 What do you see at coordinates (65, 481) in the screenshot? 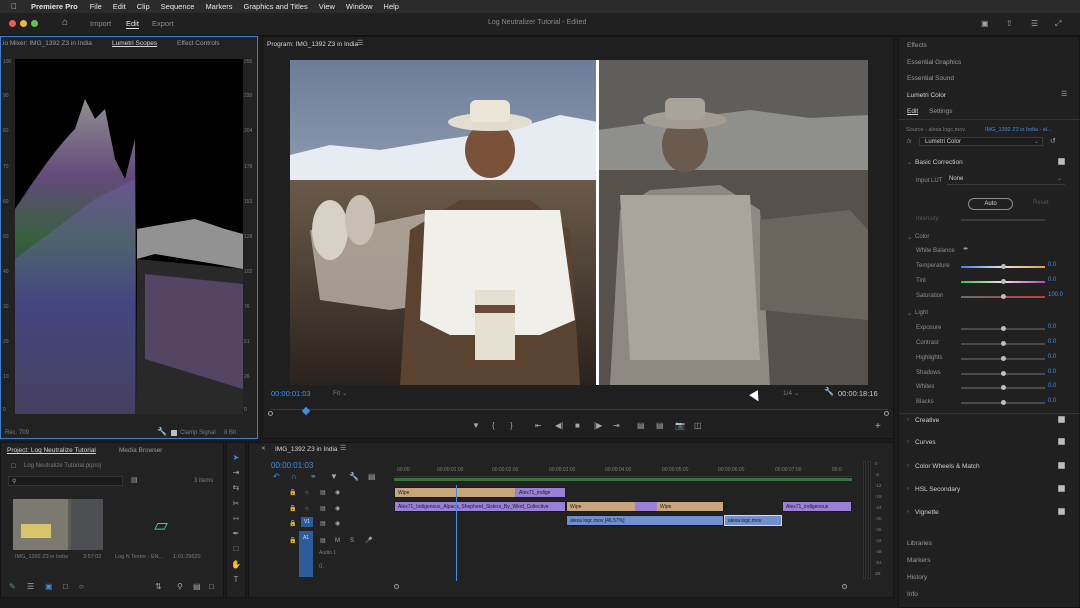
I see `project-search-input: ⚲` at bounding box center [65, 481].